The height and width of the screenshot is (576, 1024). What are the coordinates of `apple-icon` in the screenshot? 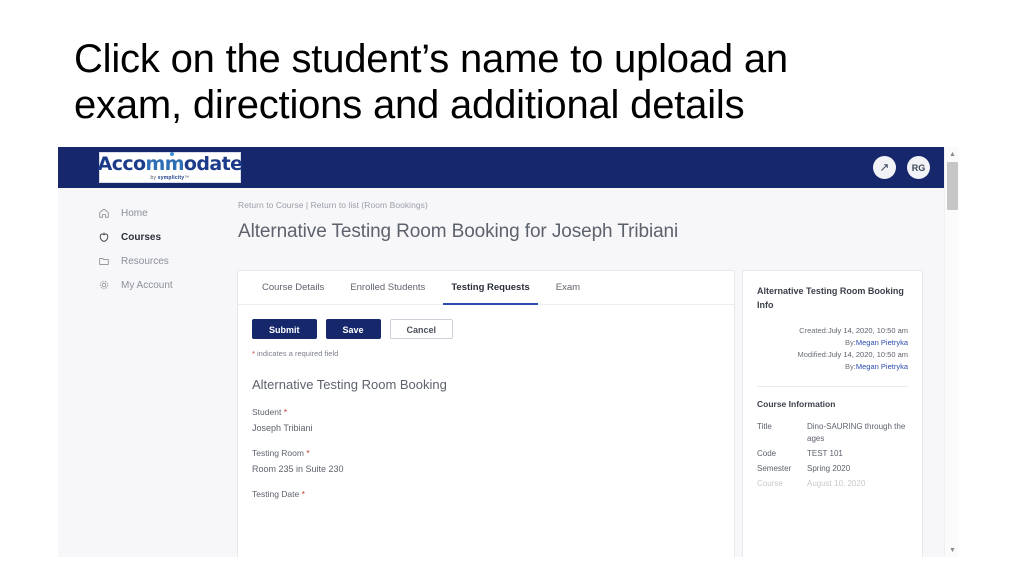 It's located at (104, 237).